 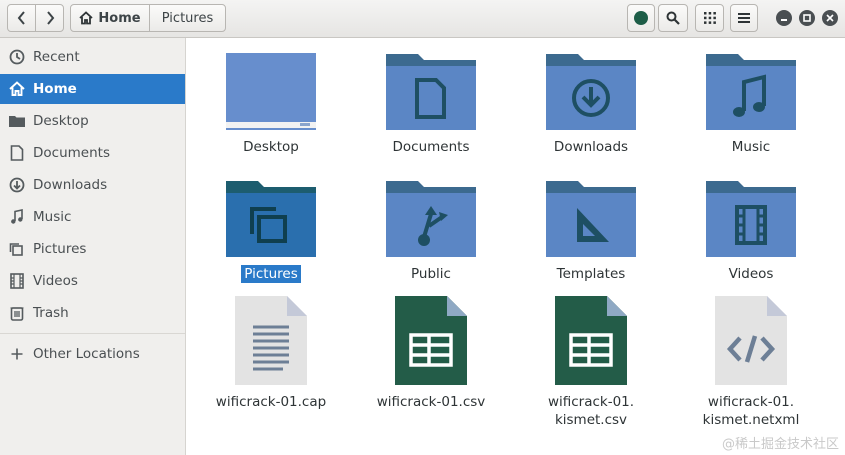 What do you see at coordinates (17, 121) in the screenshot?
I see `folder-icon` at bounding box center [17, 121].